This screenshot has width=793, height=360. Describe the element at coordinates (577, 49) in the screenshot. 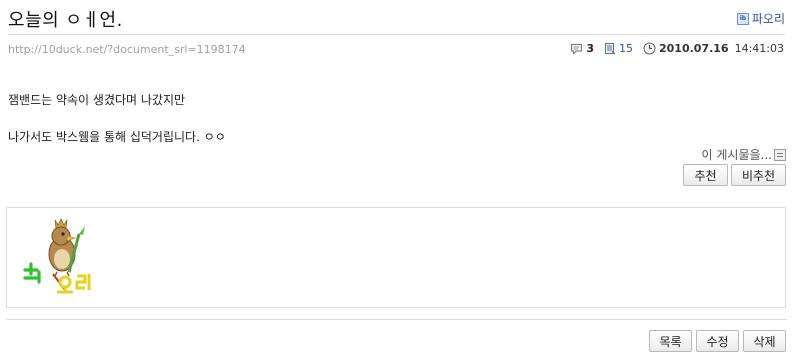

I see `comment-bubble-icon` at that location.